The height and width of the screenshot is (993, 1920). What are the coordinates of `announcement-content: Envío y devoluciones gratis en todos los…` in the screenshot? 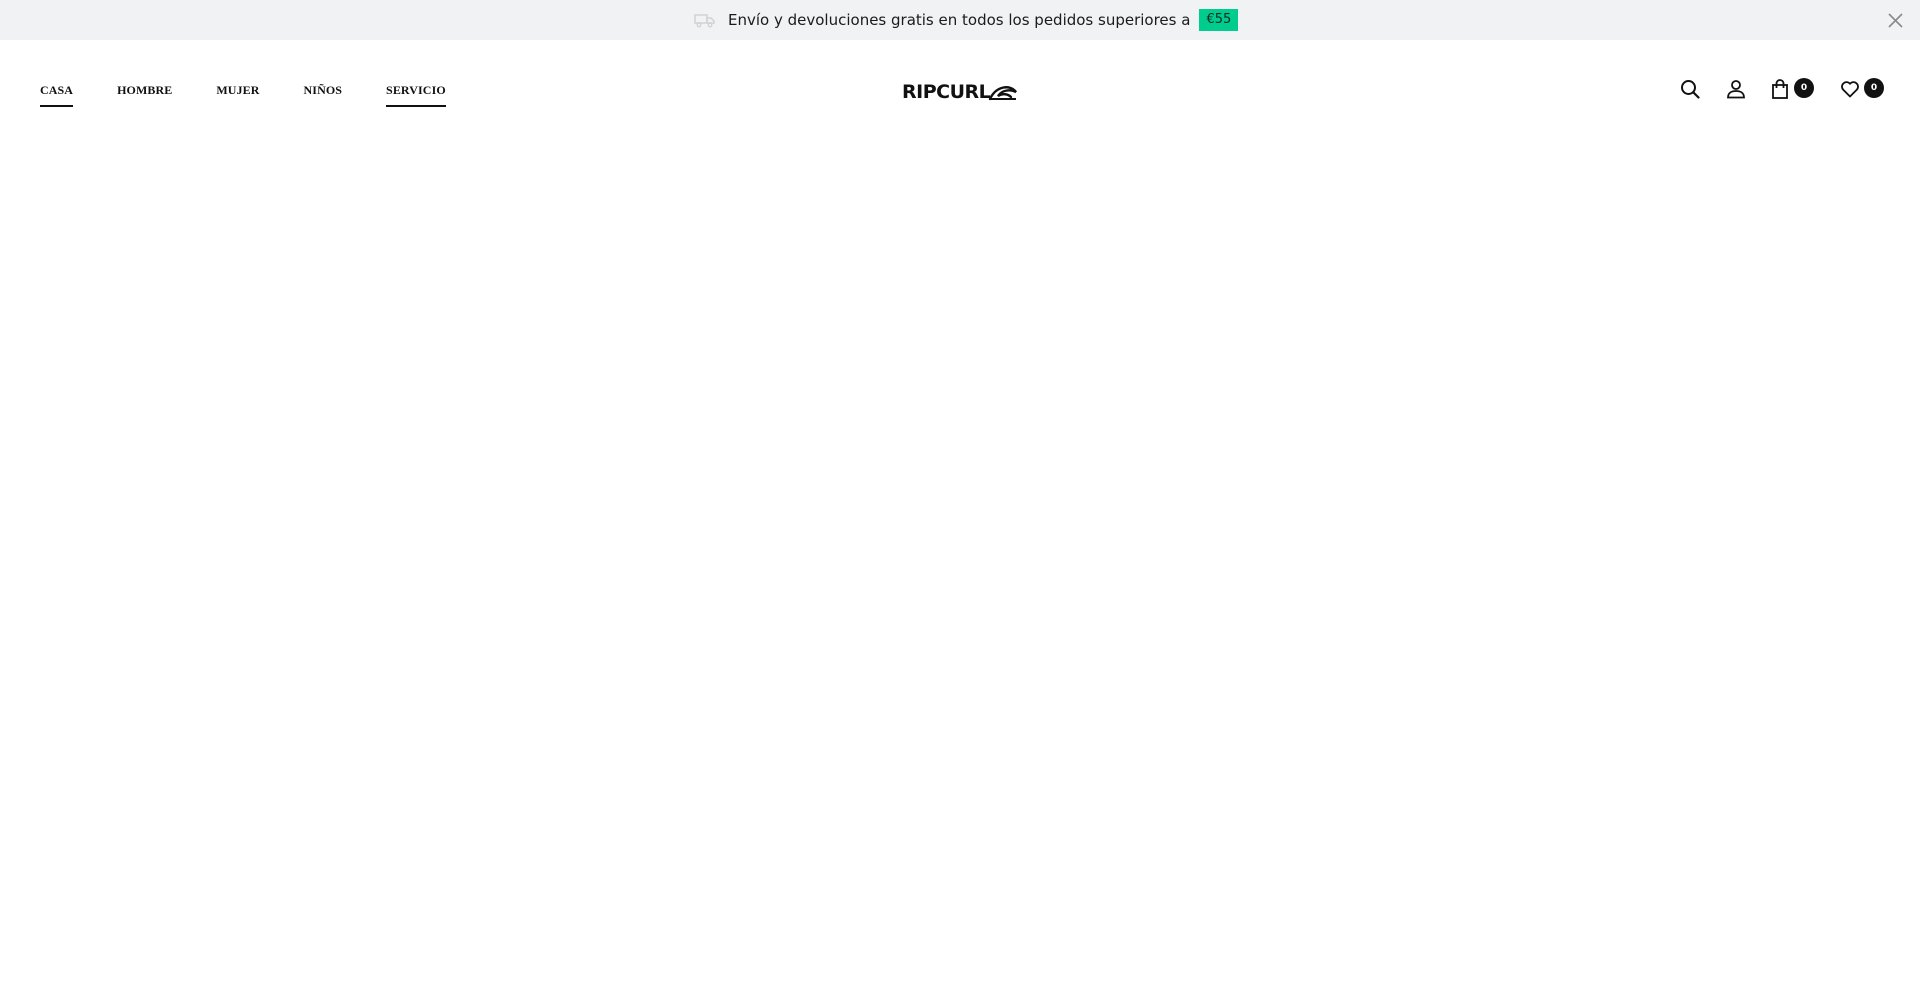 It's located at (966, 20).